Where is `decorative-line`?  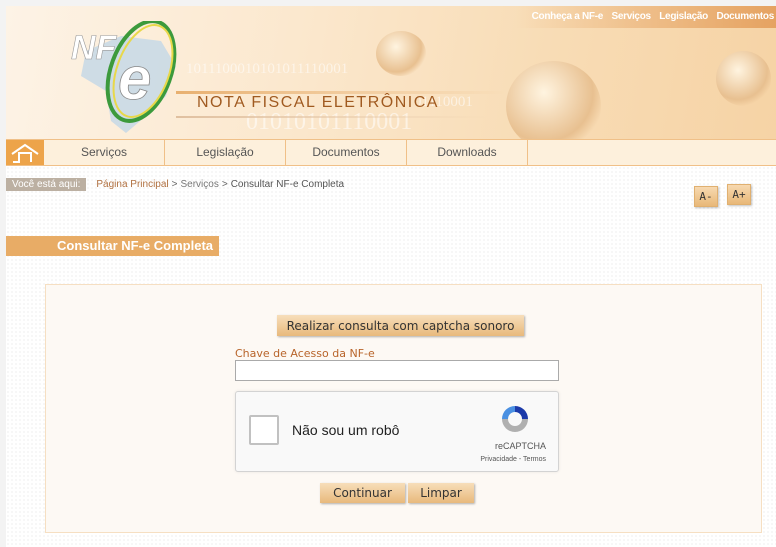 decorative-line is located at coordinates (331, 117).